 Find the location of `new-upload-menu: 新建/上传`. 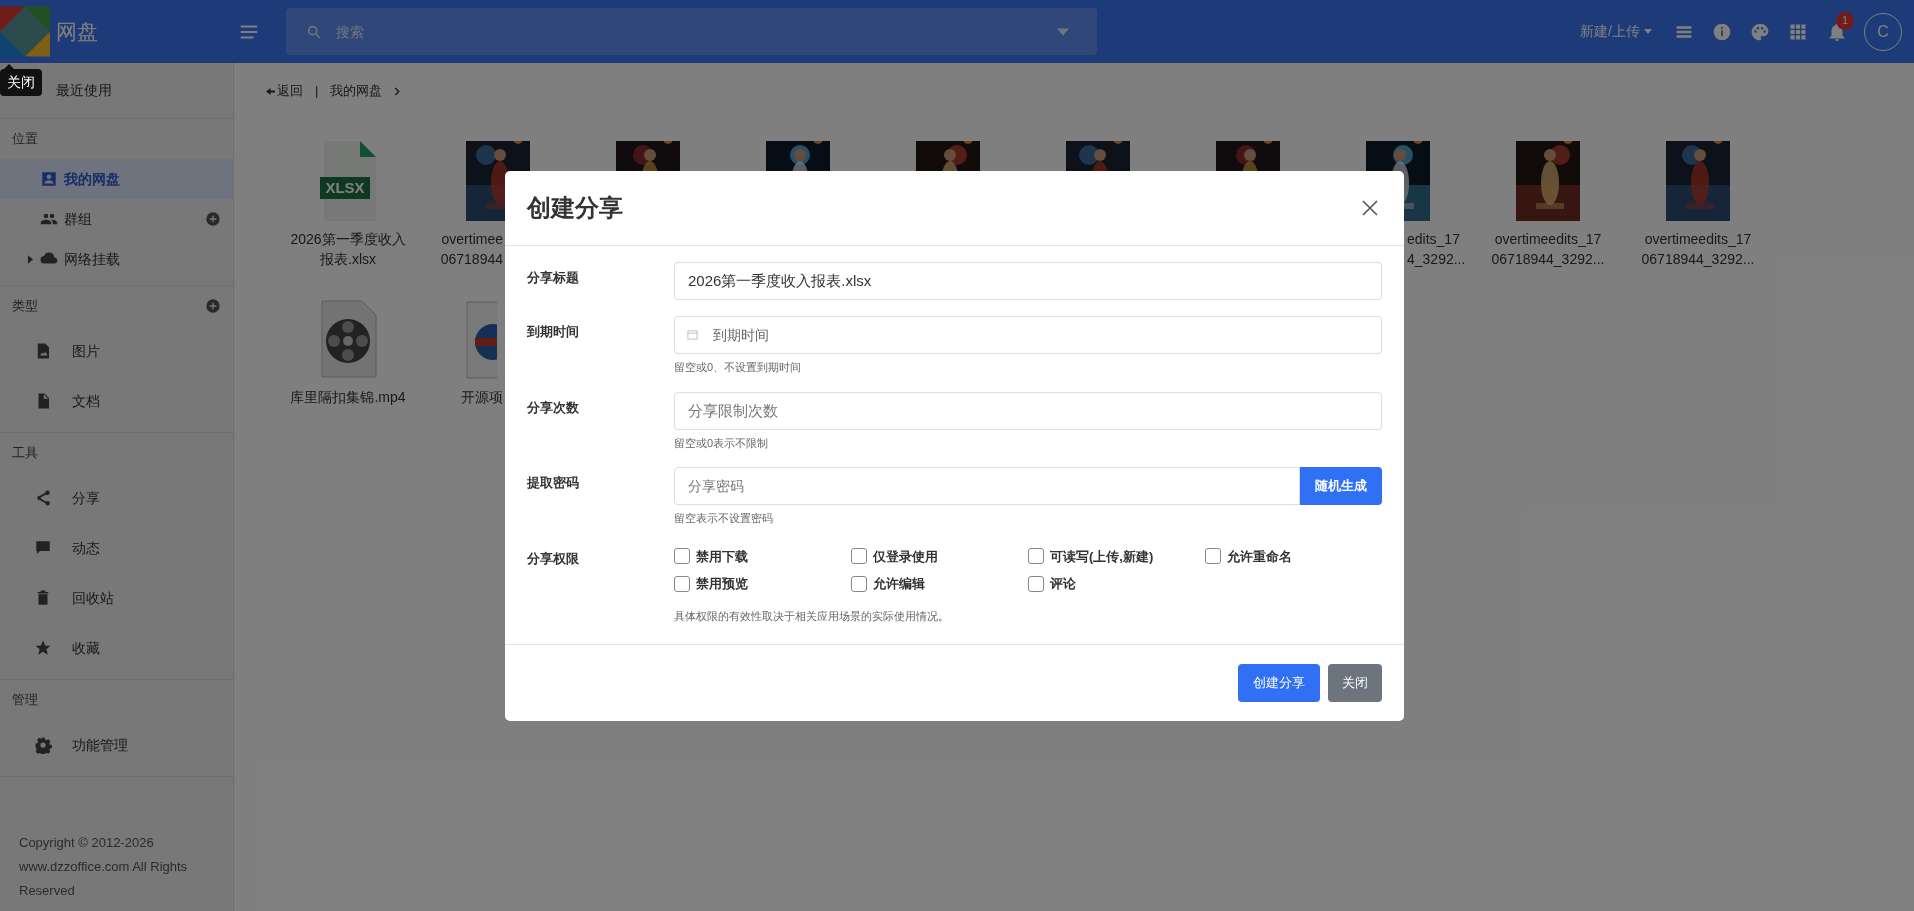

new-upload-menu: 新建/上传 is located at coordinates (1616, 31).